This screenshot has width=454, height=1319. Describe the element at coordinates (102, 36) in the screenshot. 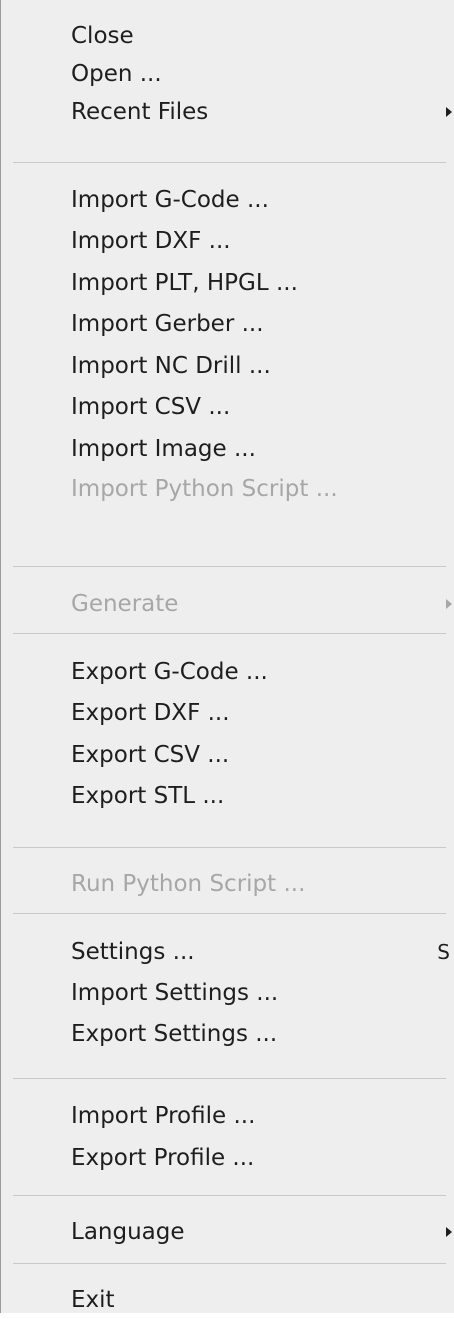

I see `menu-item-label: Close` at that location.